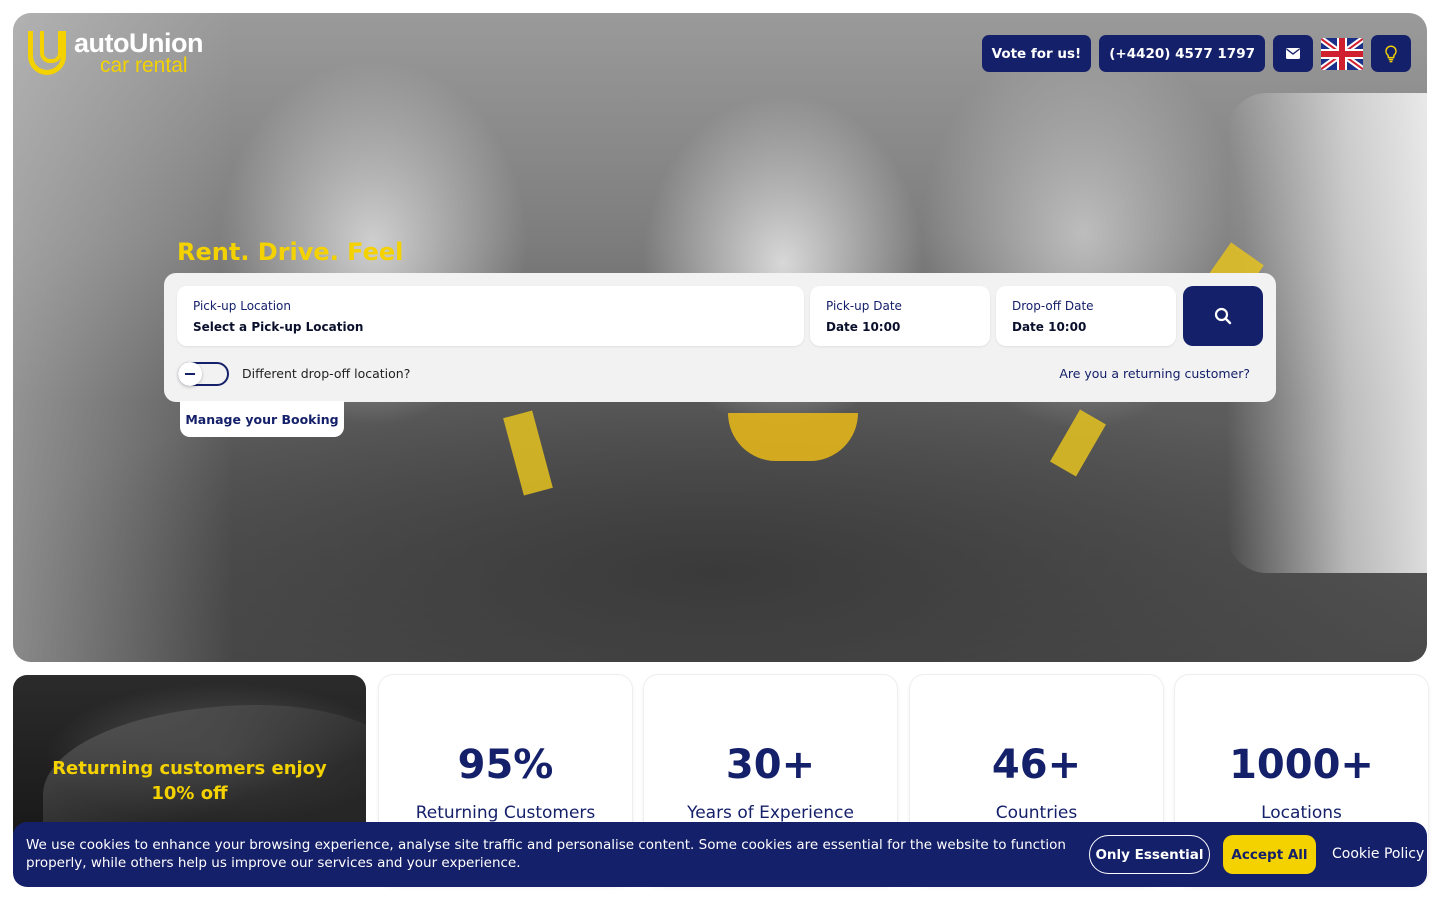 The image size is (1440, 900). What do you see at coordinates (1053, 306) in the screenshot?
I see `dropoff-date-label: Drop-off Date` at bounding box center [1053, 306].